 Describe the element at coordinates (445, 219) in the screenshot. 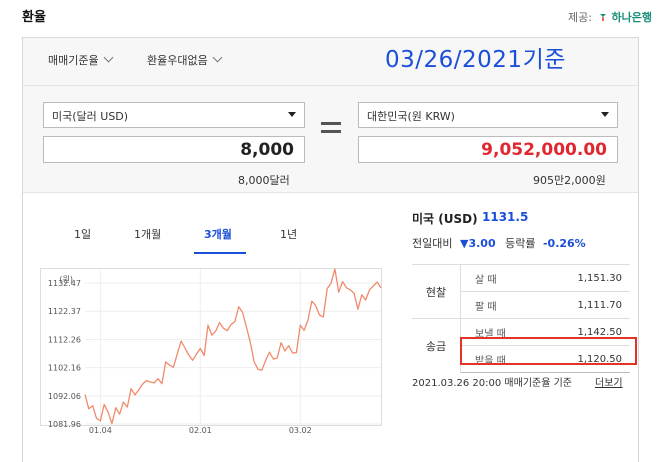

I see `summary-country: 미국 (USD)` at that location.